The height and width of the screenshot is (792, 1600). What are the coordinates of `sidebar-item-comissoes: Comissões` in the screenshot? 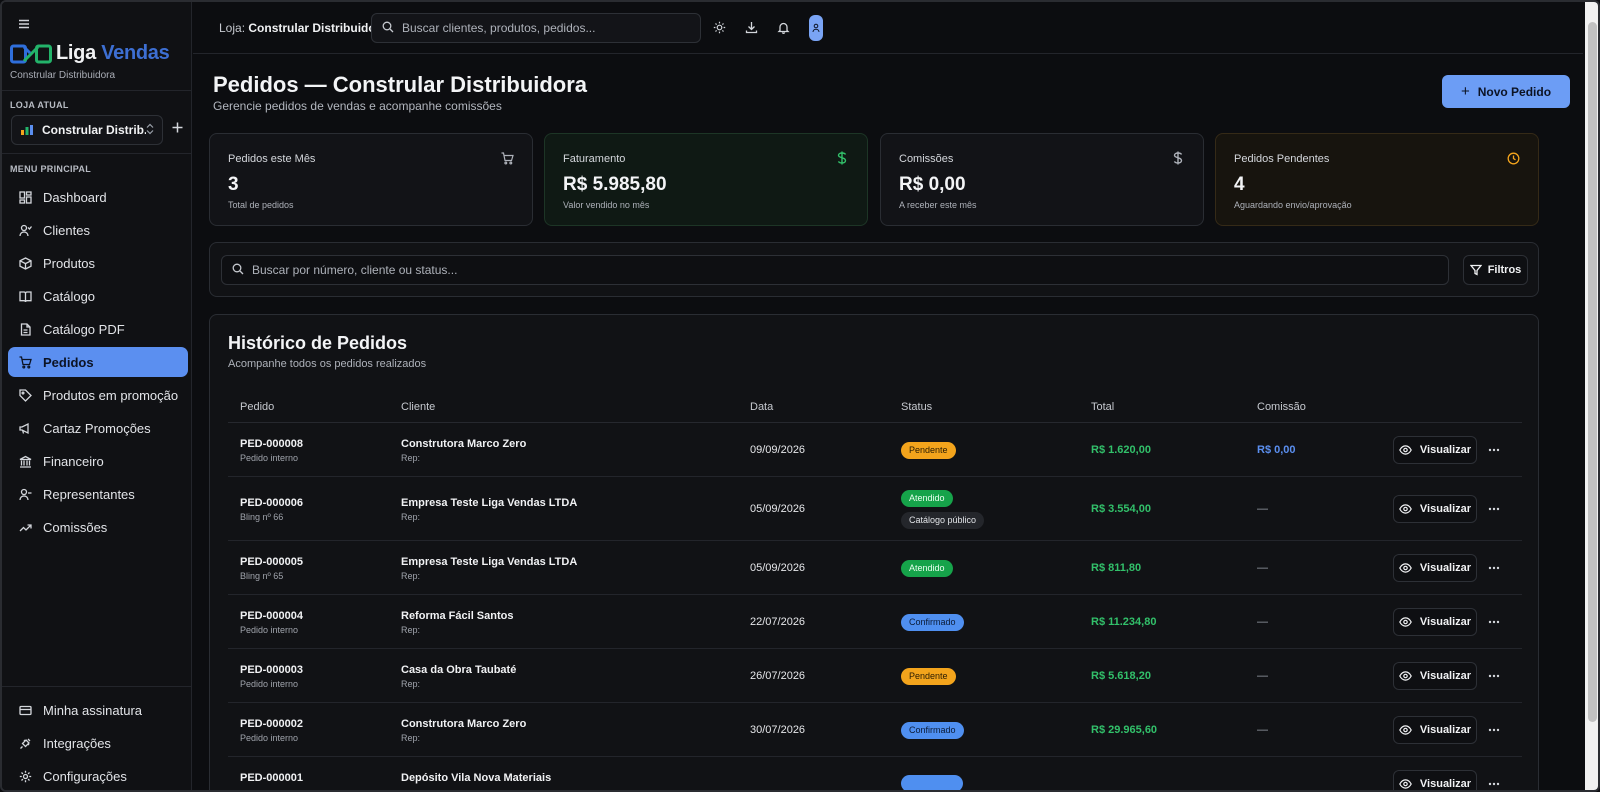 It's located at (98, 527).